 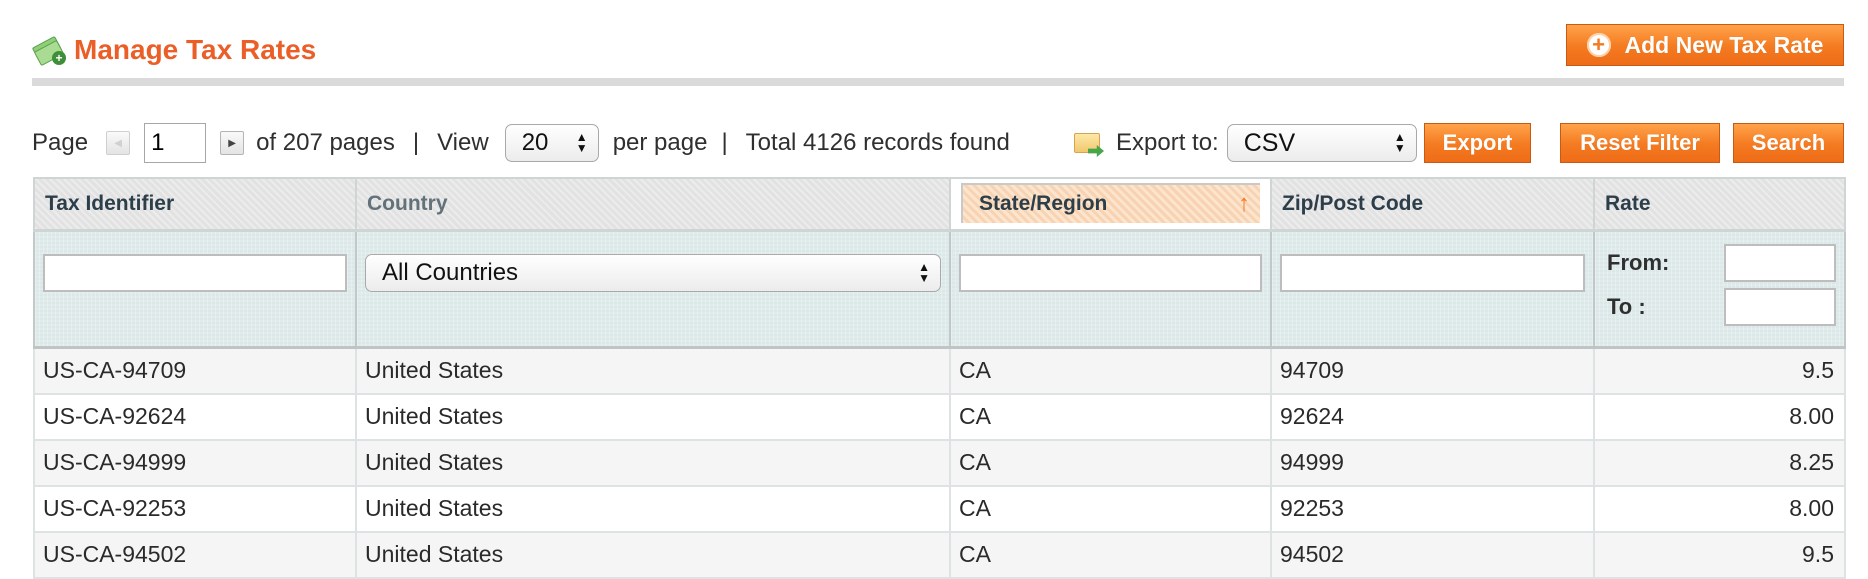 I want to click on export-area: Export to: CSV ▲ ▼, so click(x=1245, y=143).